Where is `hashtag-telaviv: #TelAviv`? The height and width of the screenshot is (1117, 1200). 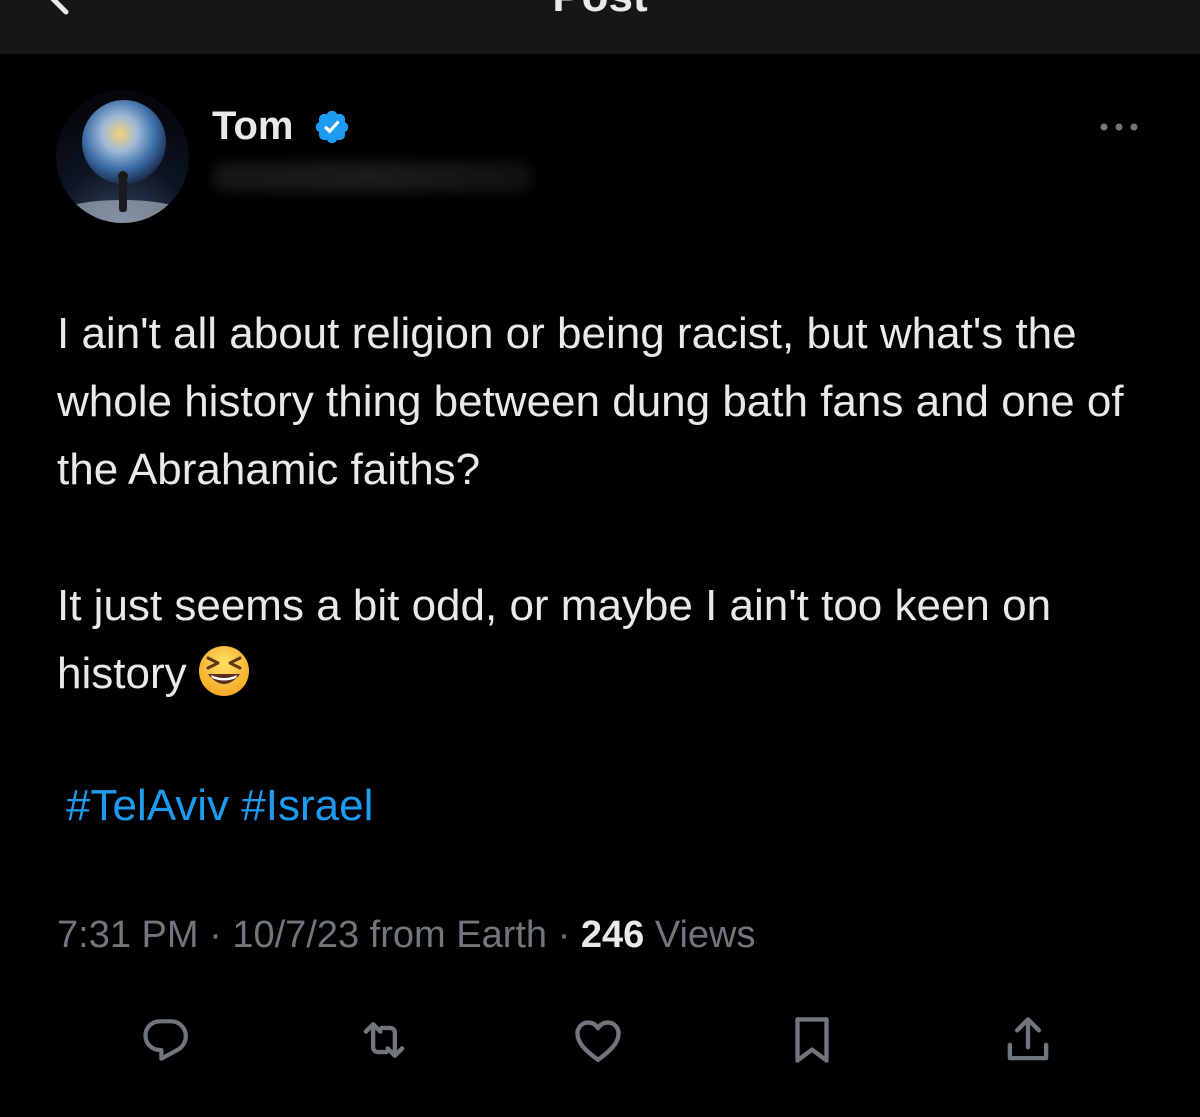 hashtag-telaviv: #TelAviv is located at coordinates (147, 805).